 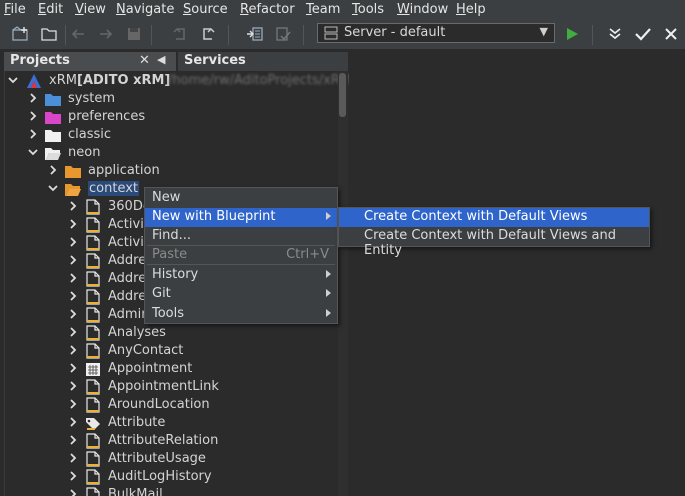 What do you see at coordinates (172, 99) in the screenshot?
I see `tree-item-system: system` at bounding box center [172, 99].